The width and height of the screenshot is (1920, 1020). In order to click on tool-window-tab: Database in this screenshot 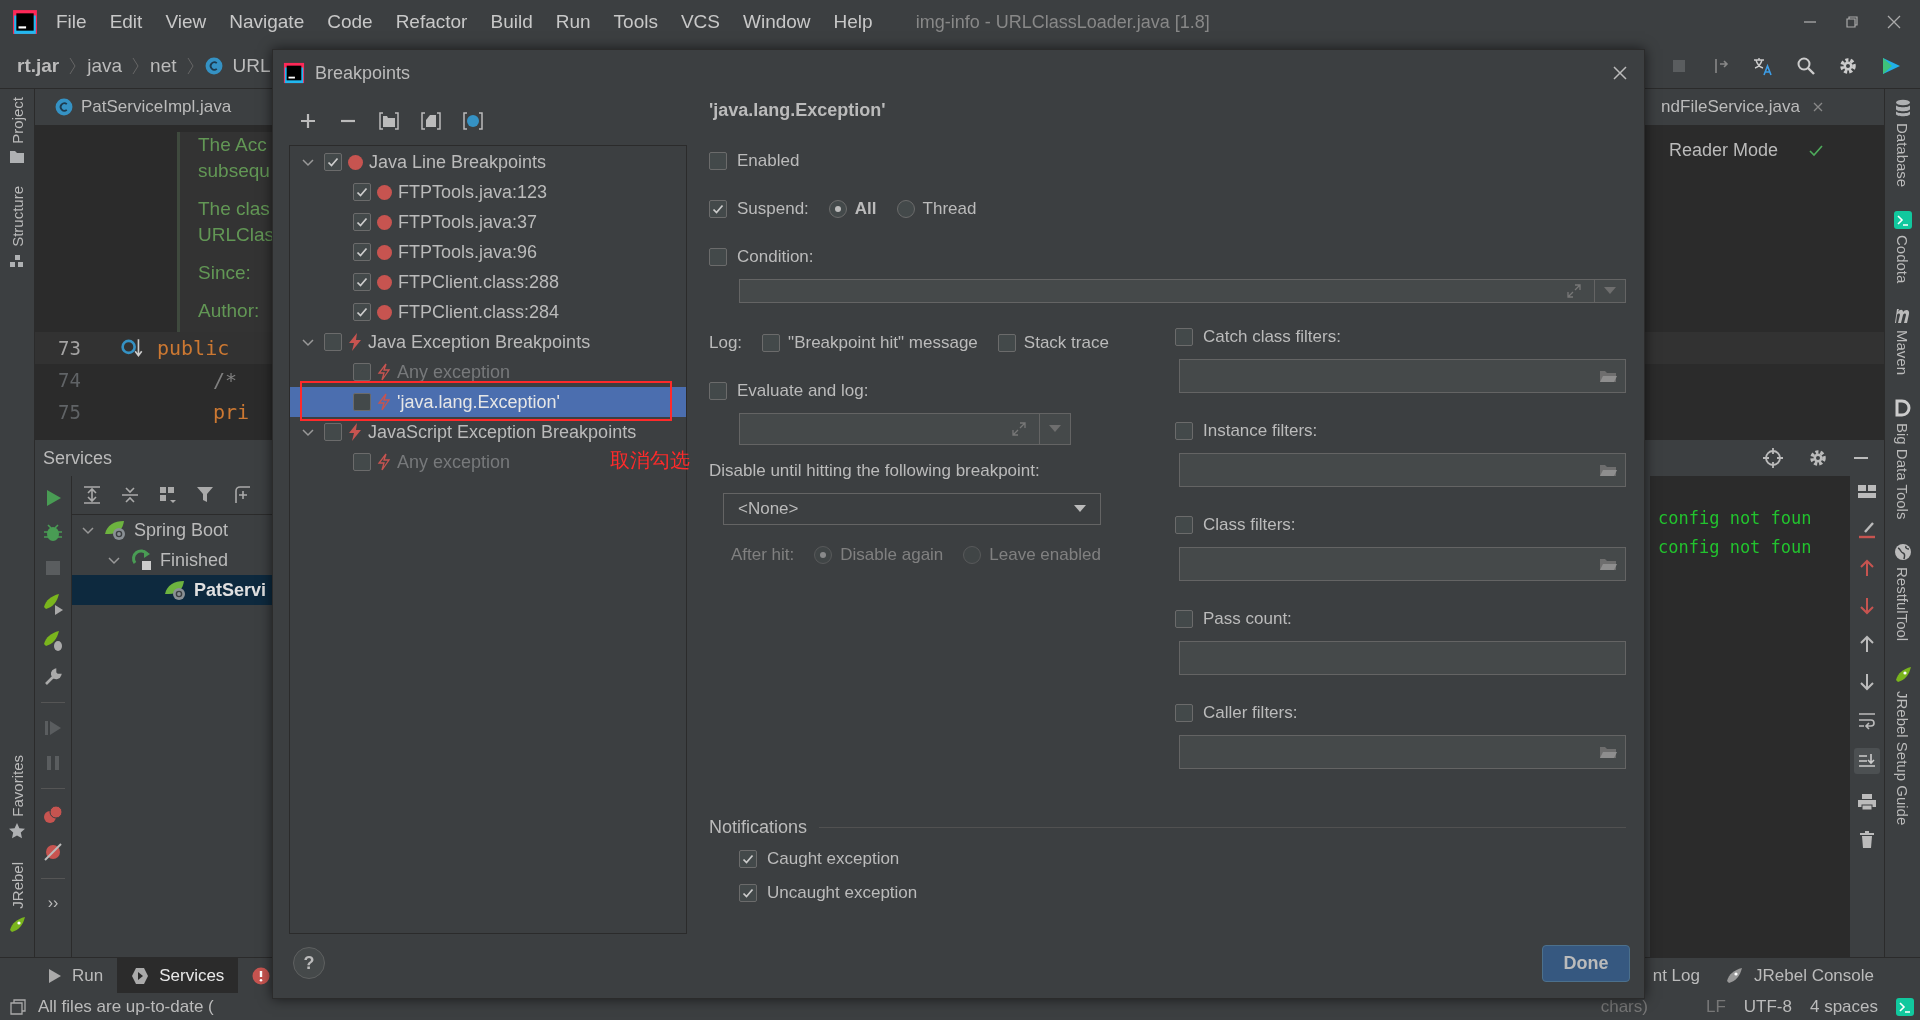, I will do `click(1902, 155)`.